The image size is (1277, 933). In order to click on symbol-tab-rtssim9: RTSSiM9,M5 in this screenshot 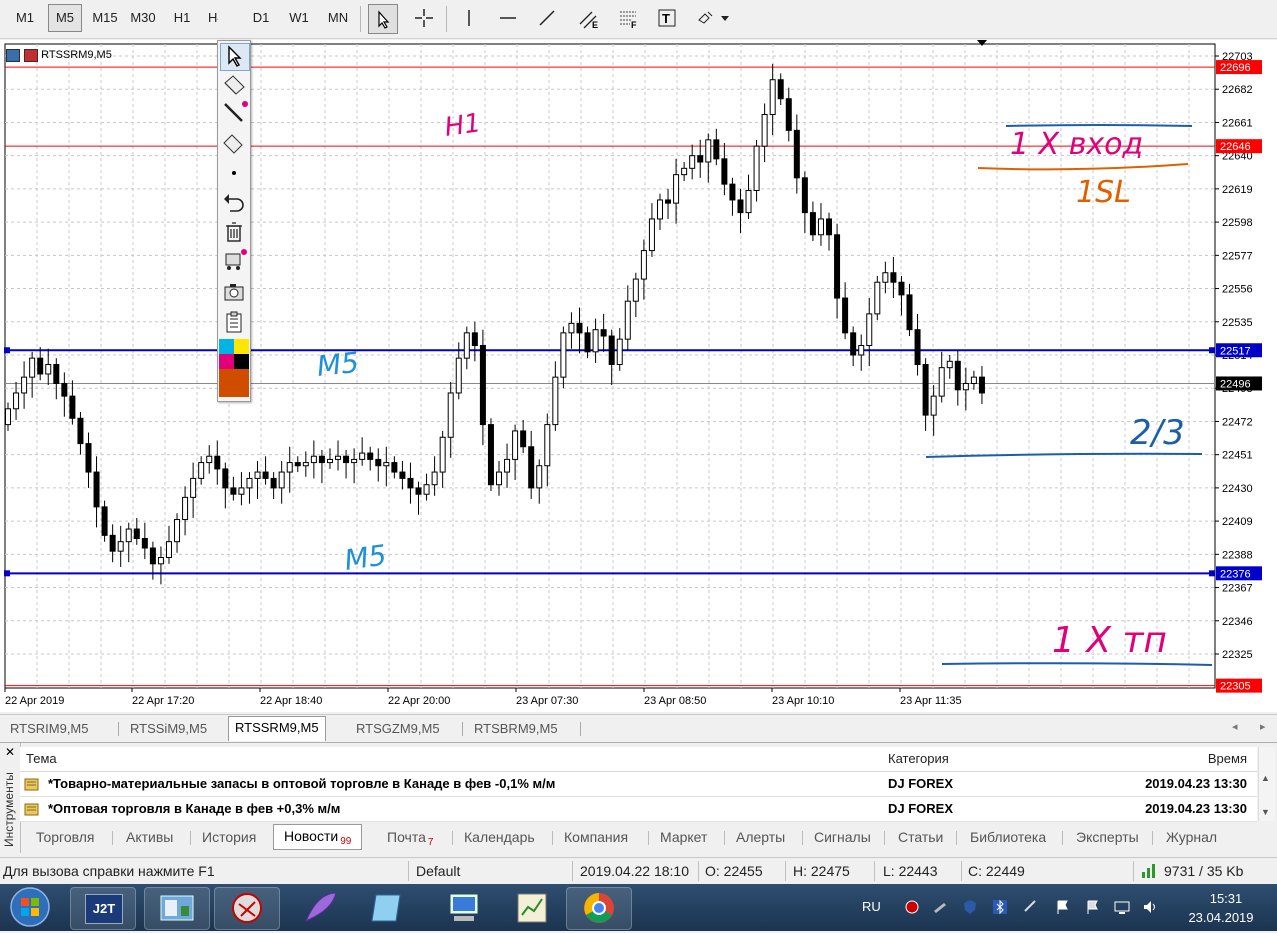, I will do `click(168, 729)`.